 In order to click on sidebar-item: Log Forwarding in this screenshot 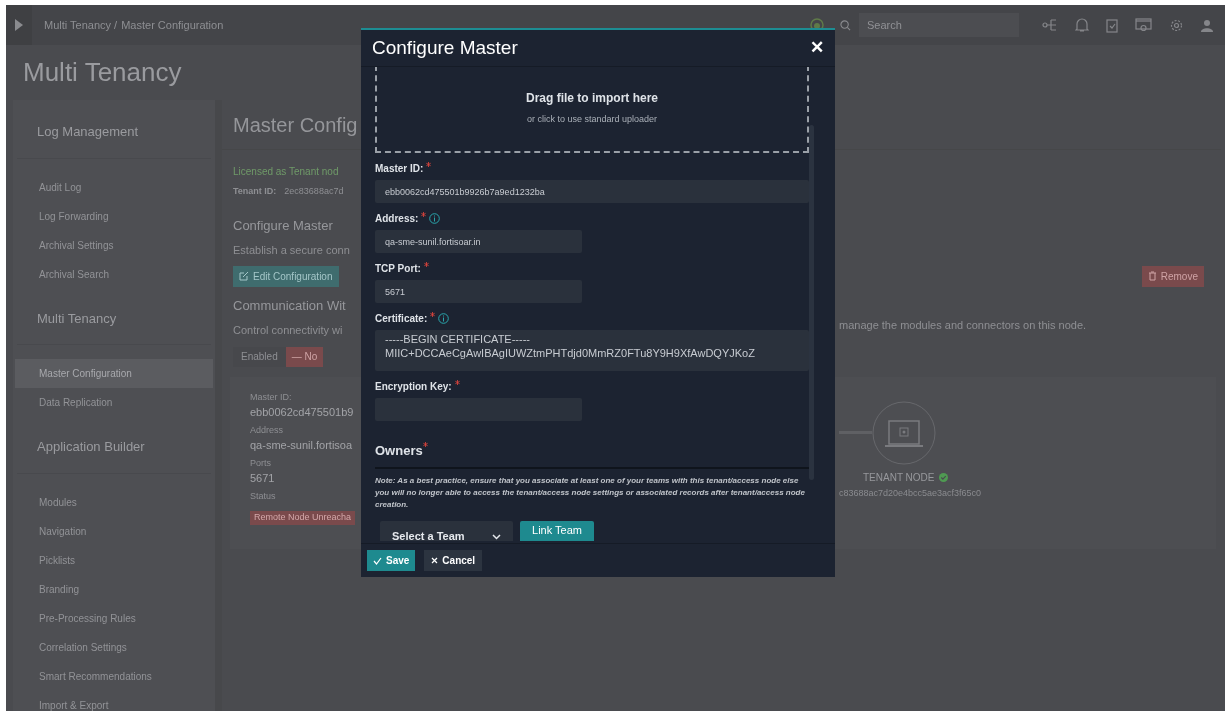, I will do `click(114, 216)`.